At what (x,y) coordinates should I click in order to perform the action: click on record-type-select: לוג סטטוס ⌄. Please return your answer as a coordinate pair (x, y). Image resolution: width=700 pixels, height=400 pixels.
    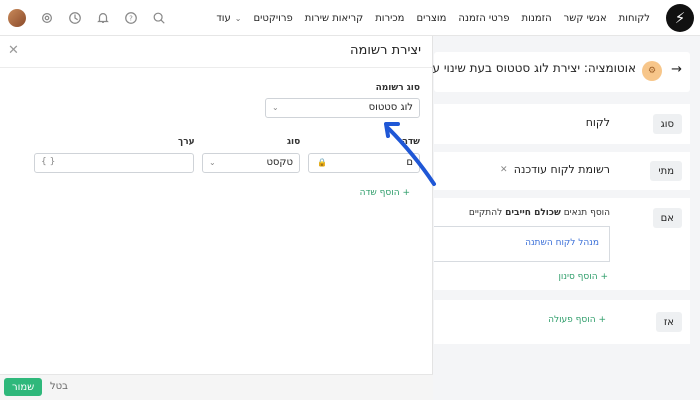
    Looking at the image, I should click on (342, 108).